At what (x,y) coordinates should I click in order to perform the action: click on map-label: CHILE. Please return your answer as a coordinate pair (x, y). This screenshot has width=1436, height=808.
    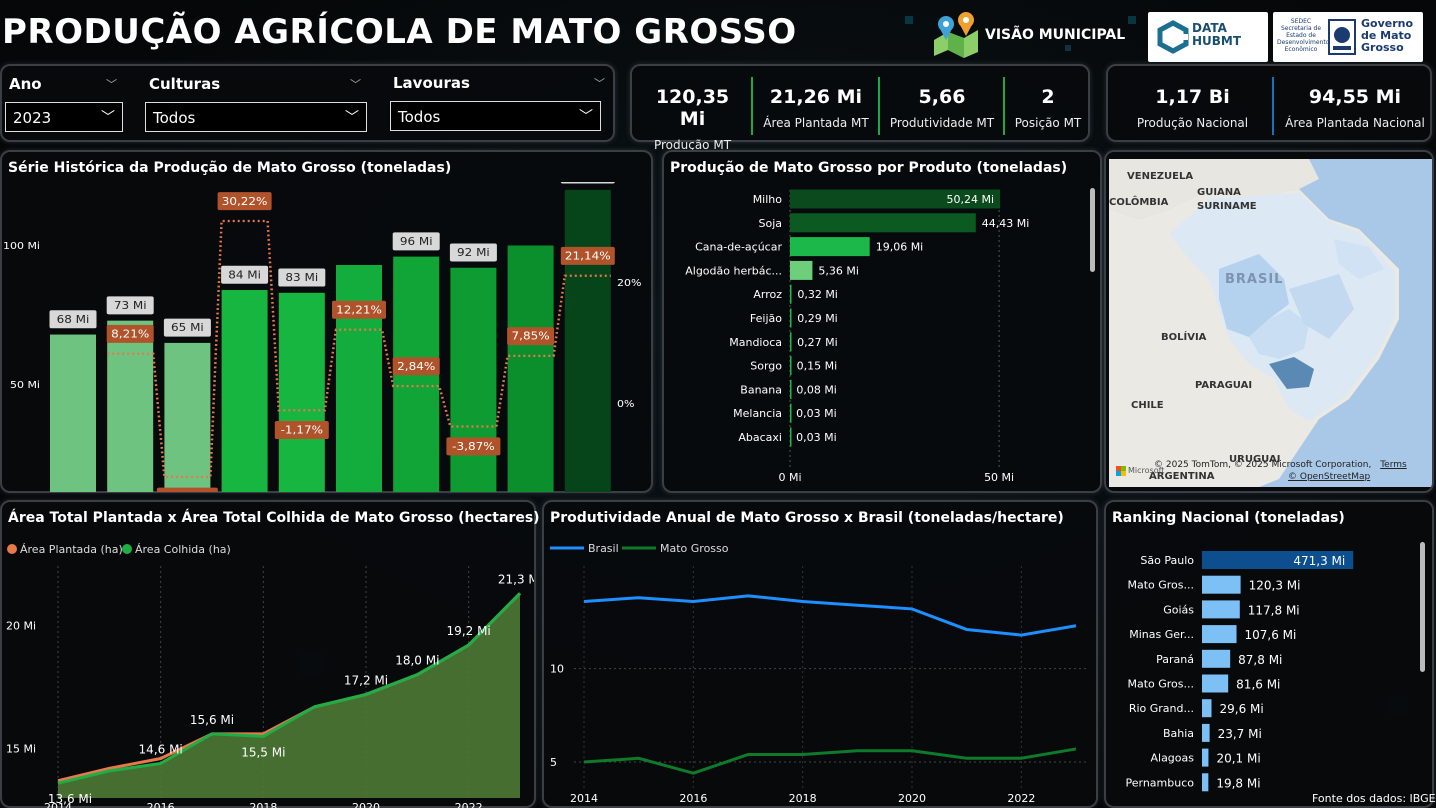
    Looking at the image, I should click on (1147, 405).